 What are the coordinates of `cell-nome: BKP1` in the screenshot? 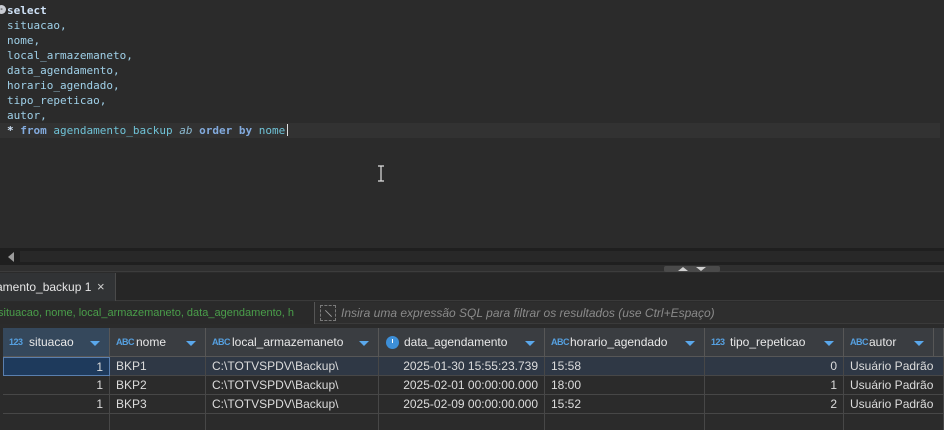 It's located at (158, 366).